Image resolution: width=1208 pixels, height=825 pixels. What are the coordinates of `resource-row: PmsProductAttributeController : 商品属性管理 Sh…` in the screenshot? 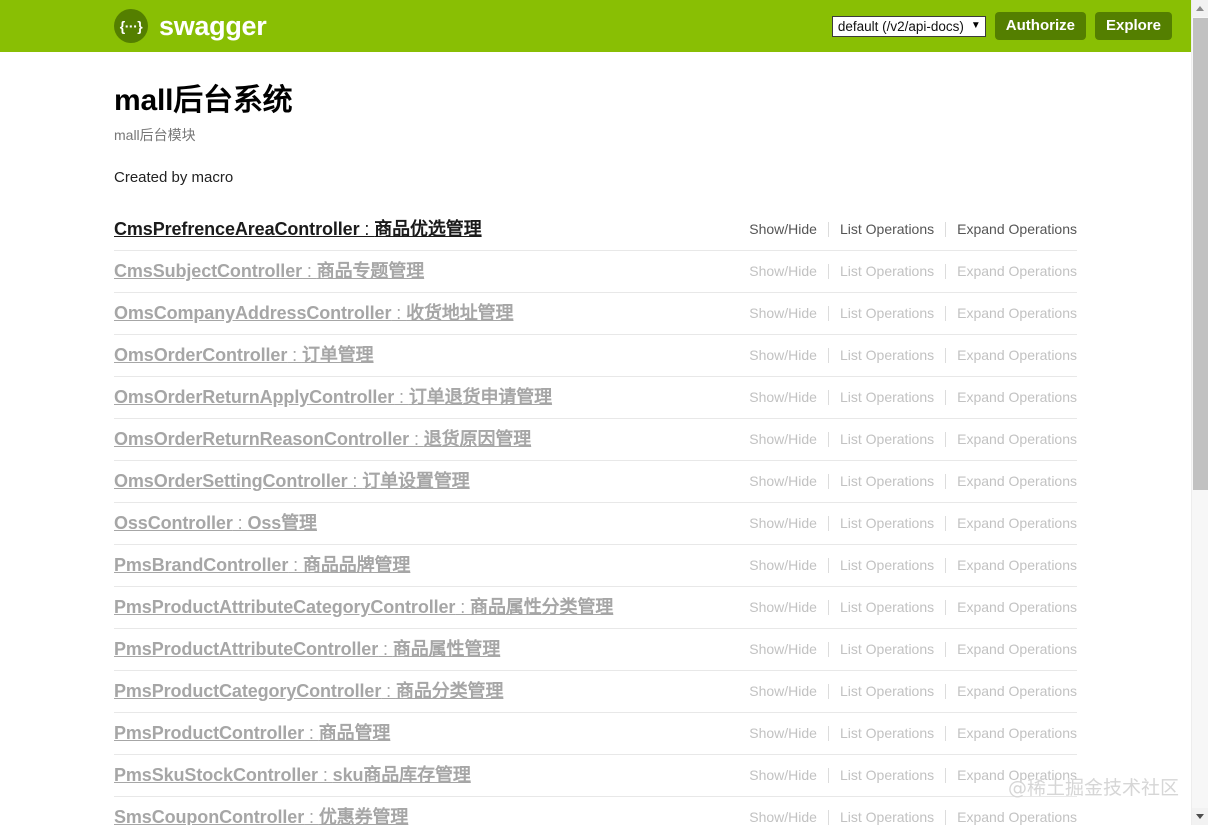 It's located at (595, 650).